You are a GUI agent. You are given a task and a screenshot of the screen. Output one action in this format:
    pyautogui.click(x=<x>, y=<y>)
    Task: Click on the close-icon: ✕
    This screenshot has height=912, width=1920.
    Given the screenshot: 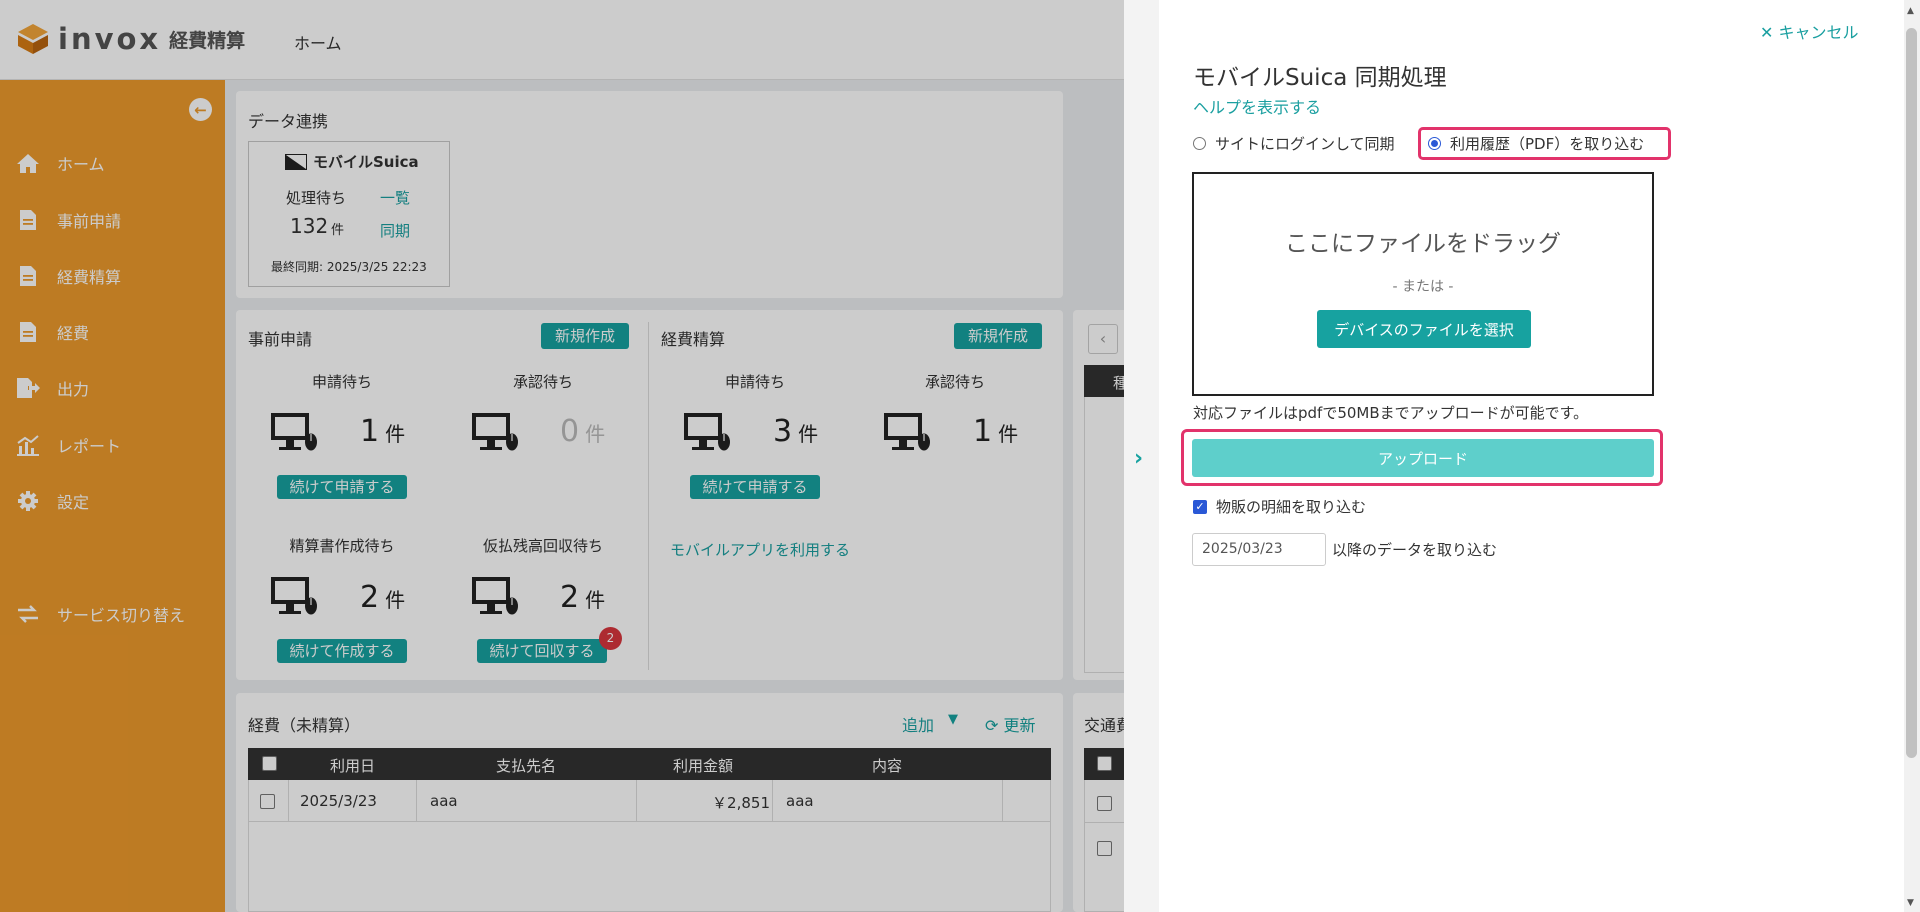 What is the action you would take?
    pyautogui.click(x=1767, y=32)
    